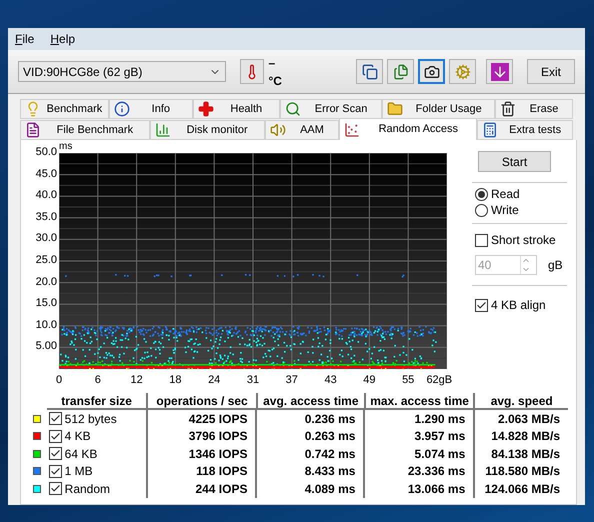 This screenshot has height=522, width=594. Describe the element at coordinates (551, 71) in the screenshot. I see `exit-button: Exit` at that location.